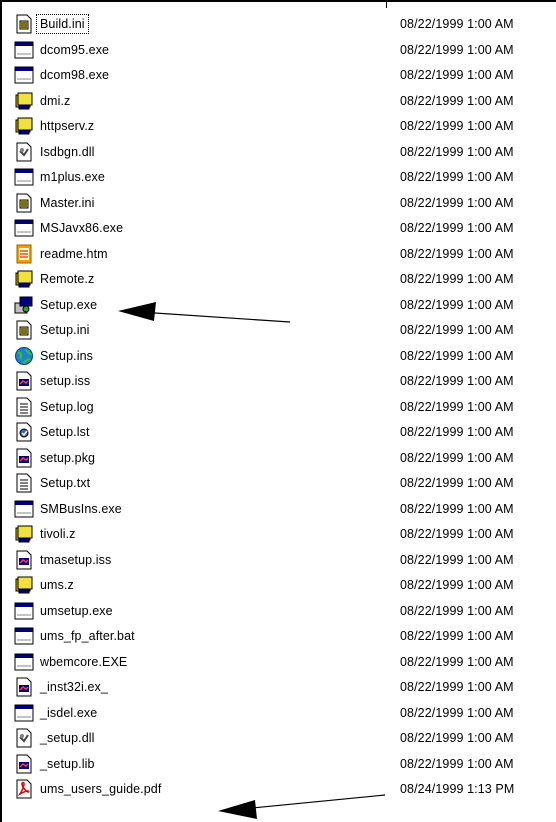  What do you see at coordinates (67, 203) in the screenshot?
I see `file-name: Master.ini` at bounding box center [67, 203].